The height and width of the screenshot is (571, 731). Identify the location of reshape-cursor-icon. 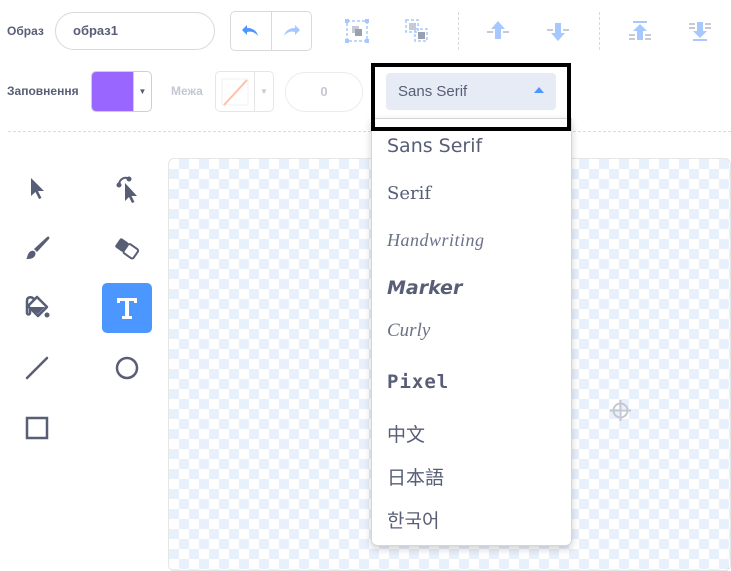
(126, 189).